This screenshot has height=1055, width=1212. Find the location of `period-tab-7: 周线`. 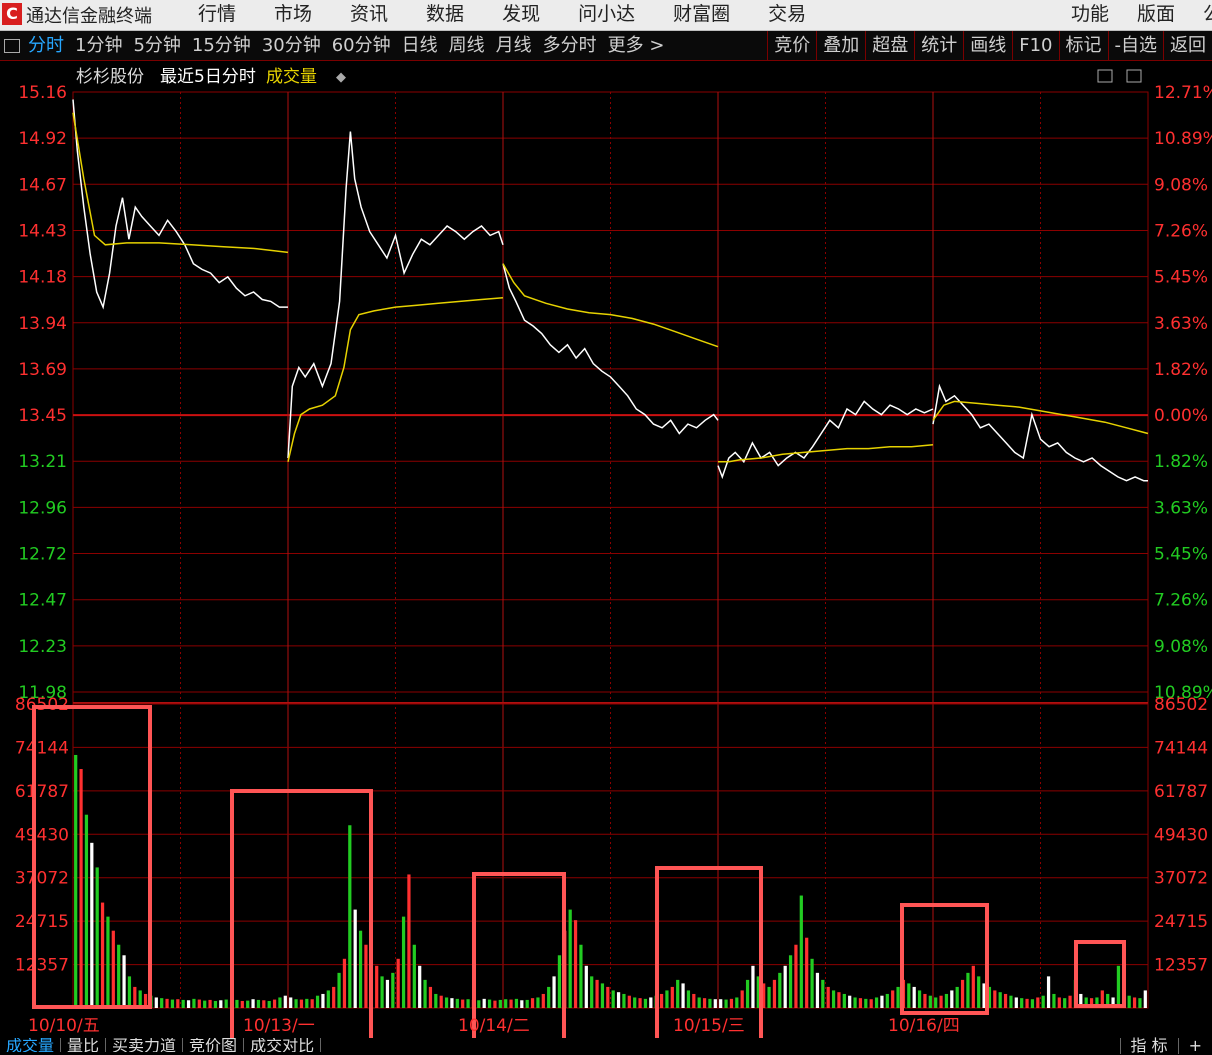

period-tab-7: 周线 is located at coordinates (467, 45).